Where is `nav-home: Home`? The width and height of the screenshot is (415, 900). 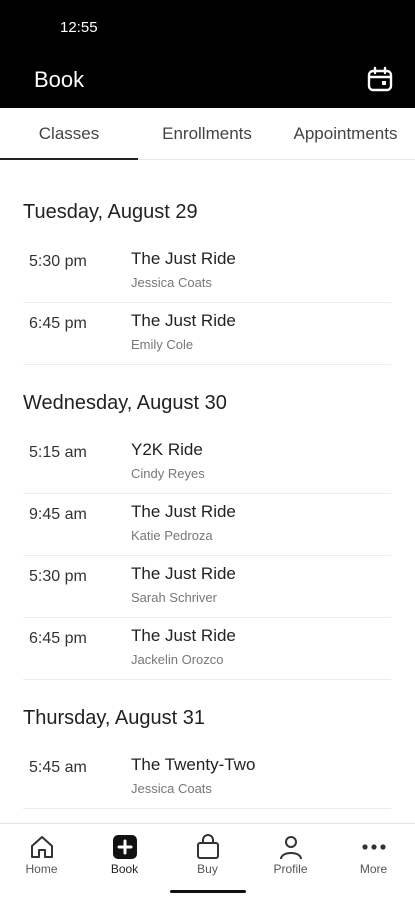
nav-home: Home is located at coordinates (41, 854).